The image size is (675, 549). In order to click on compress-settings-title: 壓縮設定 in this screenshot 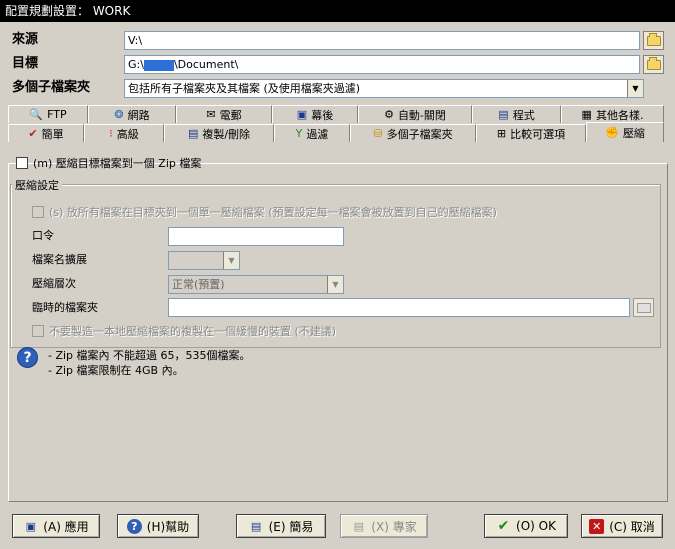, I will do `click(37, 185)`.